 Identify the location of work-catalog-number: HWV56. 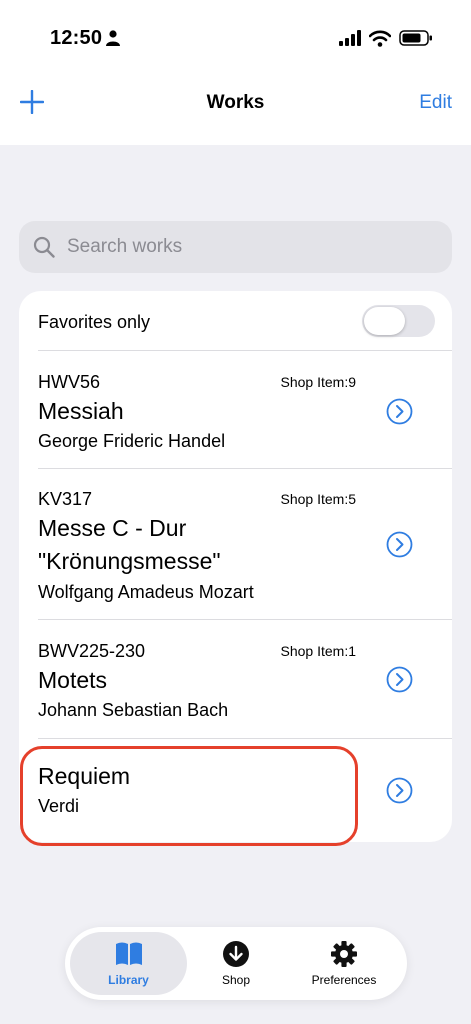
(69, 382).